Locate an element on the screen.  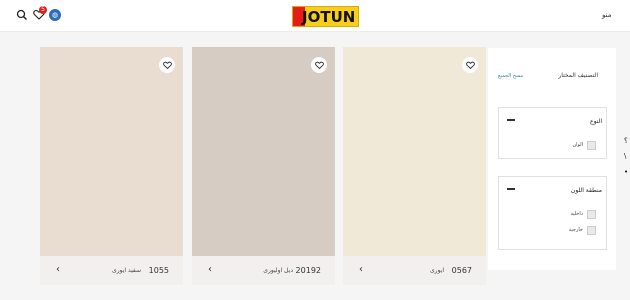
filter-option-label: داخلية is located at coordinates (576, 214).